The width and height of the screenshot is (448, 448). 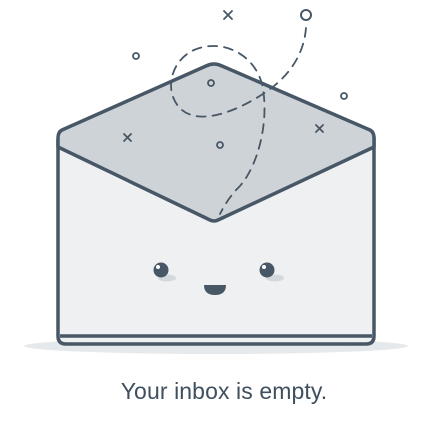 What do you see at coordinates (161, 270) in the screenshot?
I see `left-eye` at bounding box center [161, 270].